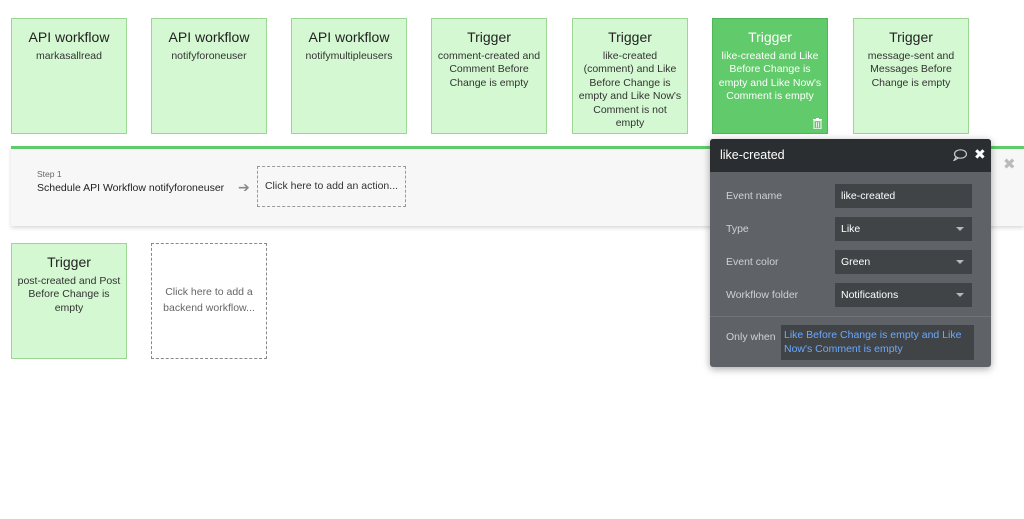 This screenshot has height=519, width=1024. What do you see at coordinates (751, 337) in the screenshot?
I see `only-when-label: Only when` at bounding box center [751, 337].